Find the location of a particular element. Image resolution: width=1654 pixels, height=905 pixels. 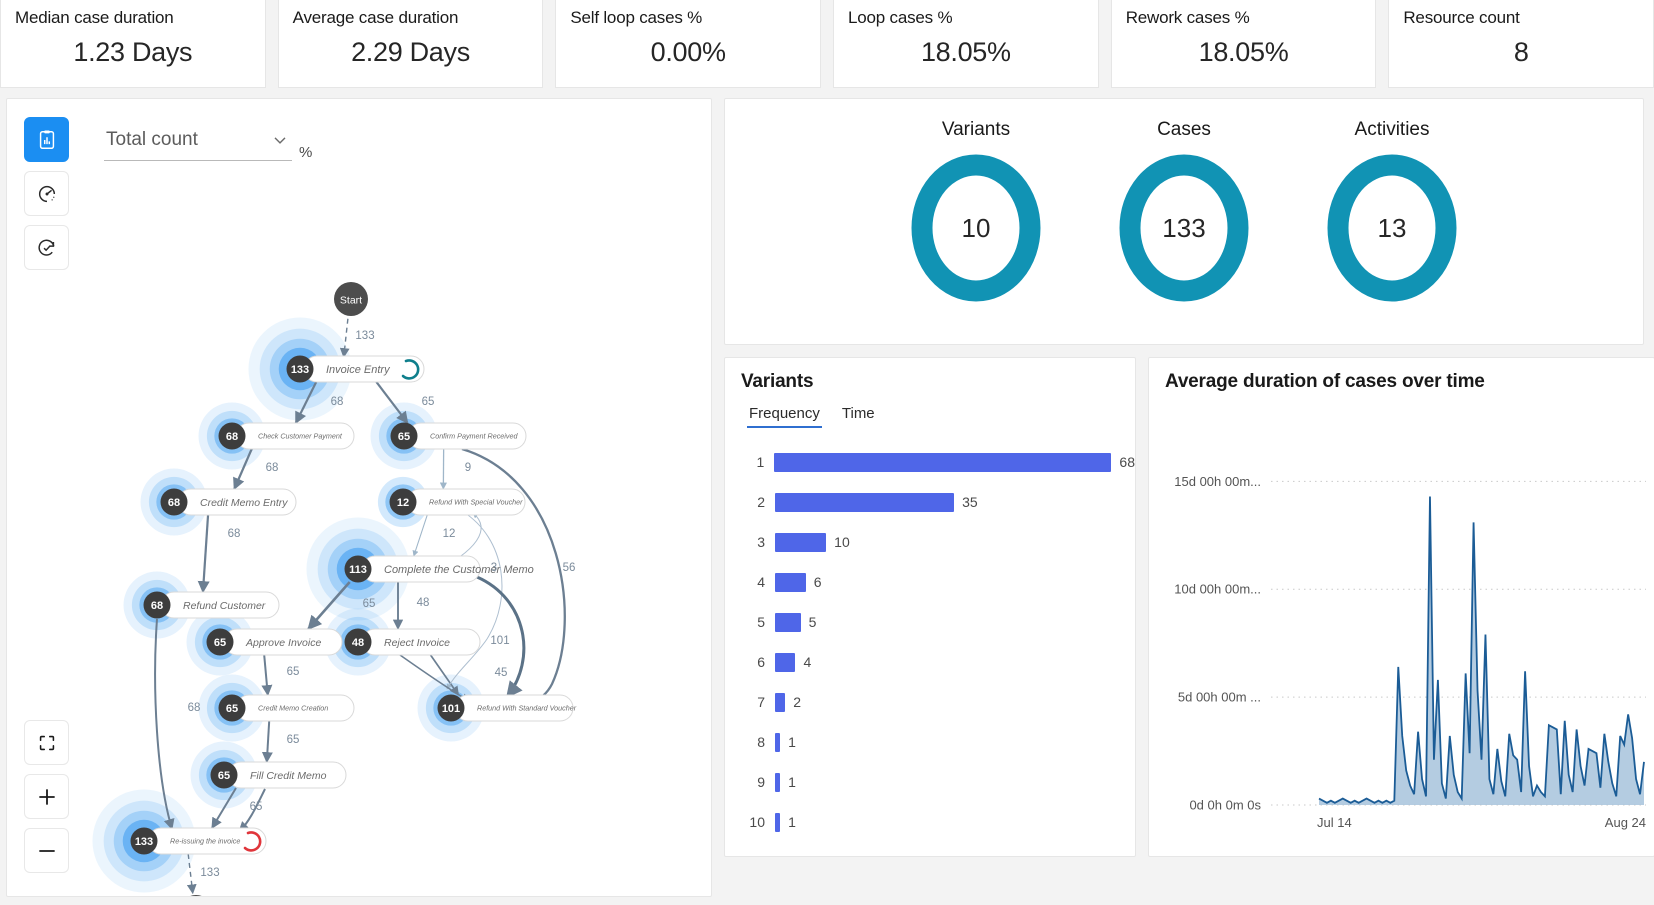

kpi-title: Loop cases % is located at coordinates (900, 17).